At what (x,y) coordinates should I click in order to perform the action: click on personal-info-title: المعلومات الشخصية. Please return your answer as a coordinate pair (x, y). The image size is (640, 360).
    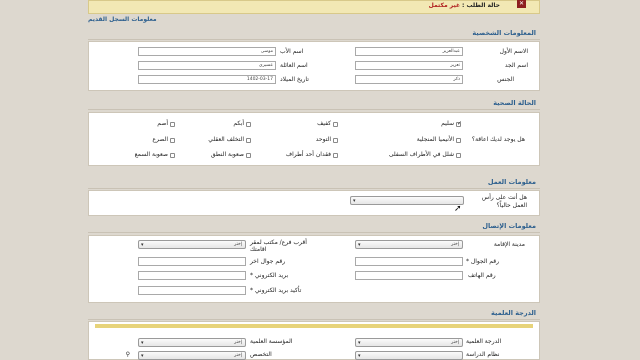
    Looking at the image, I should click on (504, 33).